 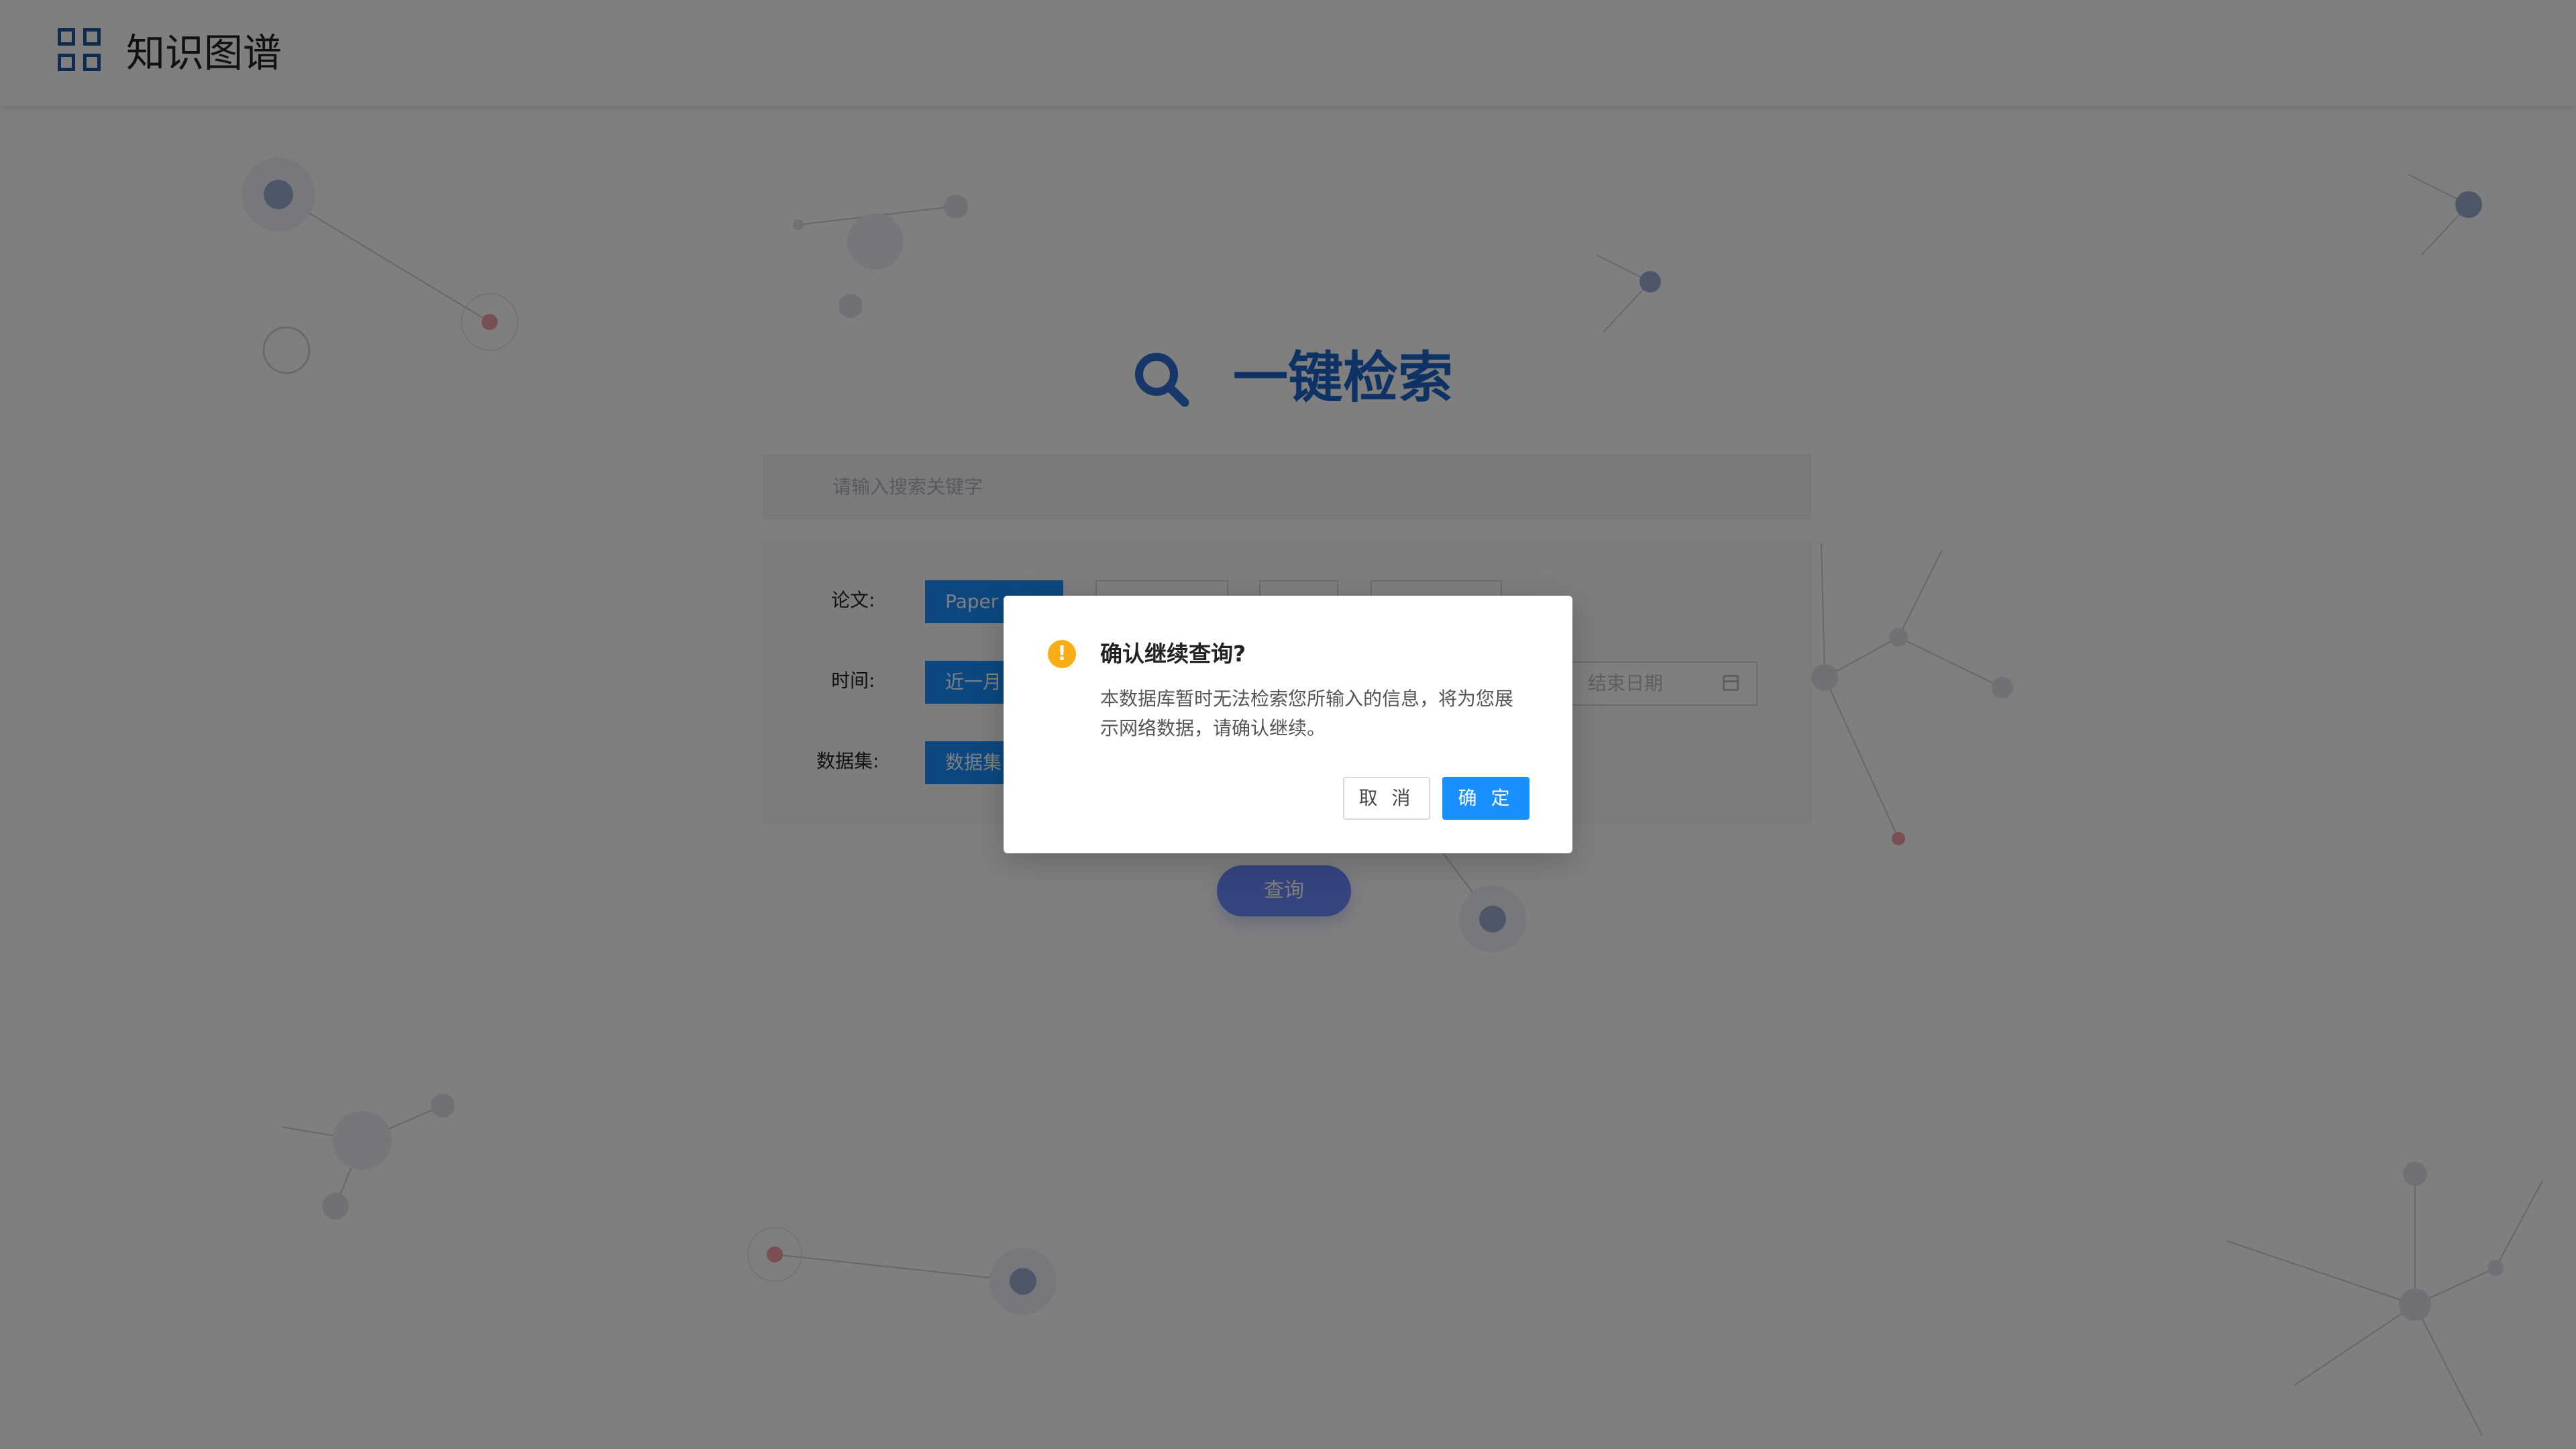 What do you see at coordinates (1307, 713) in the screenshot?
I see `dialog-message: 本数据库暂时无法检索您所输入的信息，将为您展示网络数据，请确认继续。` at bounding box center [1307, 713].